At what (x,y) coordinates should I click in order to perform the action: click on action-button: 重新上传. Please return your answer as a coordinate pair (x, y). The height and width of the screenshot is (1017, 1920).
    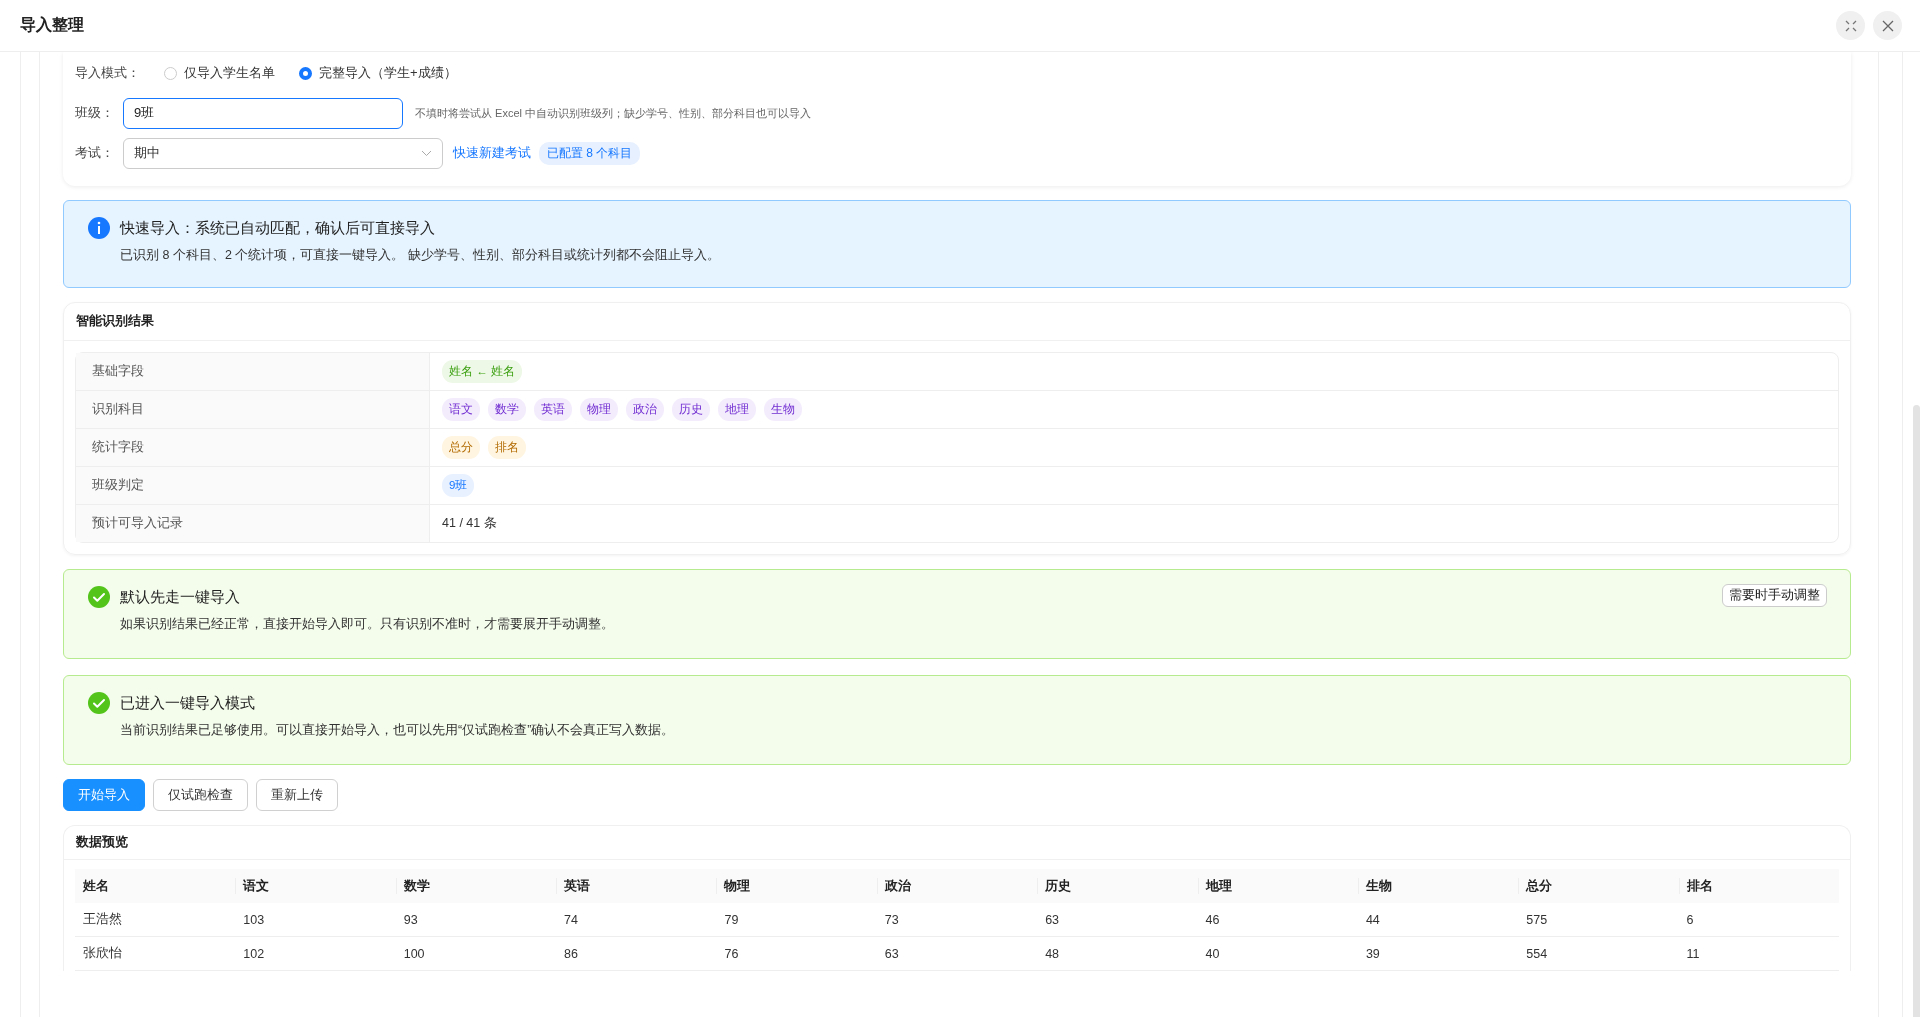
    Looking at the image, I should click on (297, 795).